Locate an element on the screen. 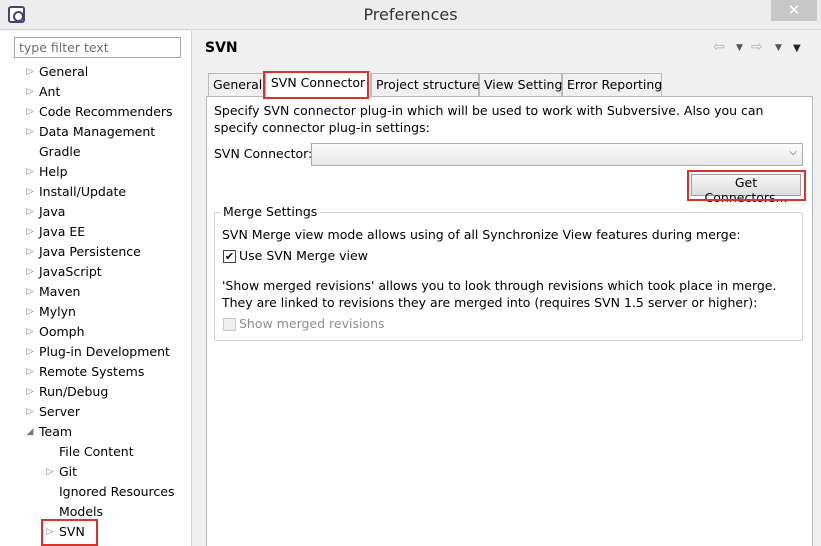 The width and height of the screenshot is (821, 546). tree-item-label: Java EE is located at coordinates (62, 231).